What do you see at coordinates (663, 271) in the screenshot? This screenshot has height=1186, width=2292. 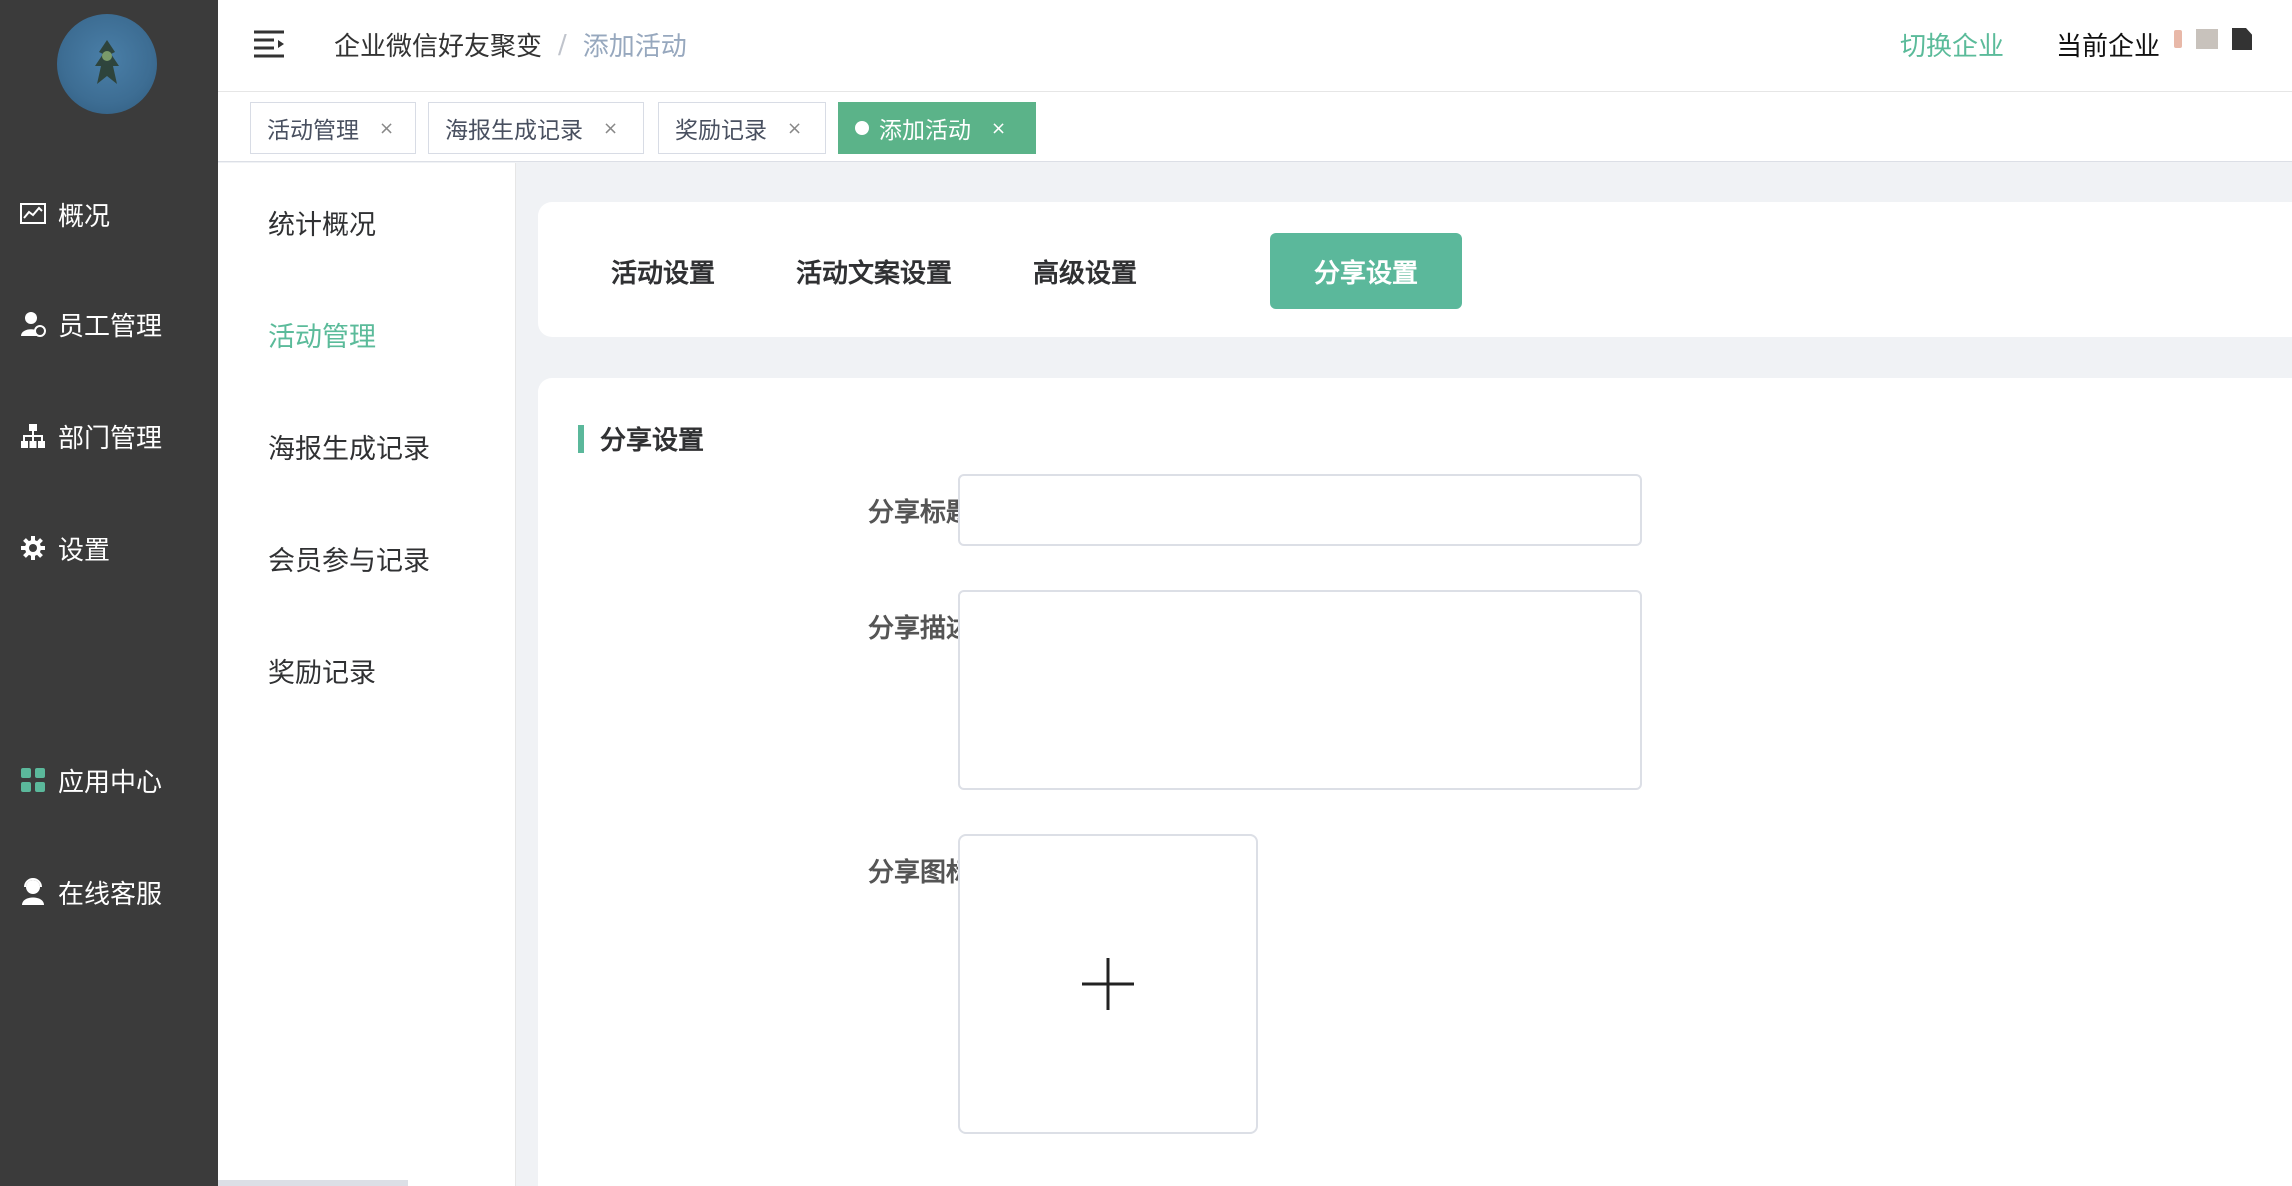 I see `tab-activity-settings: 活动设置` at bounding box center [663, 271].